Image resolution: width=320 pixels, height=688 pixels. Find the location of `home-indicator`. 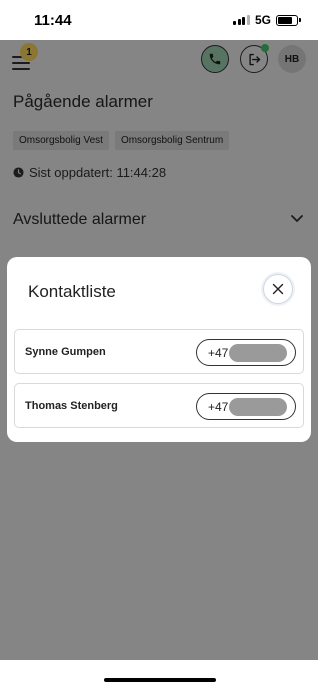

home-indicator is located at coordinates (160, 680).